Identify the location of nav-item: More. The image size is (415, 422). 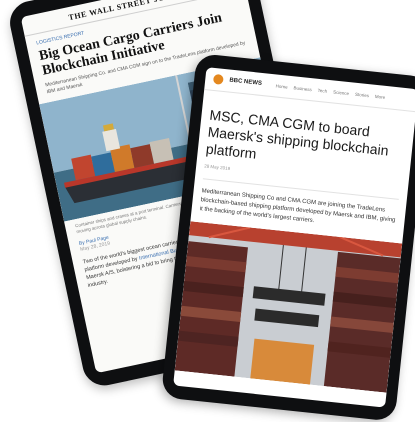
(380, 96).